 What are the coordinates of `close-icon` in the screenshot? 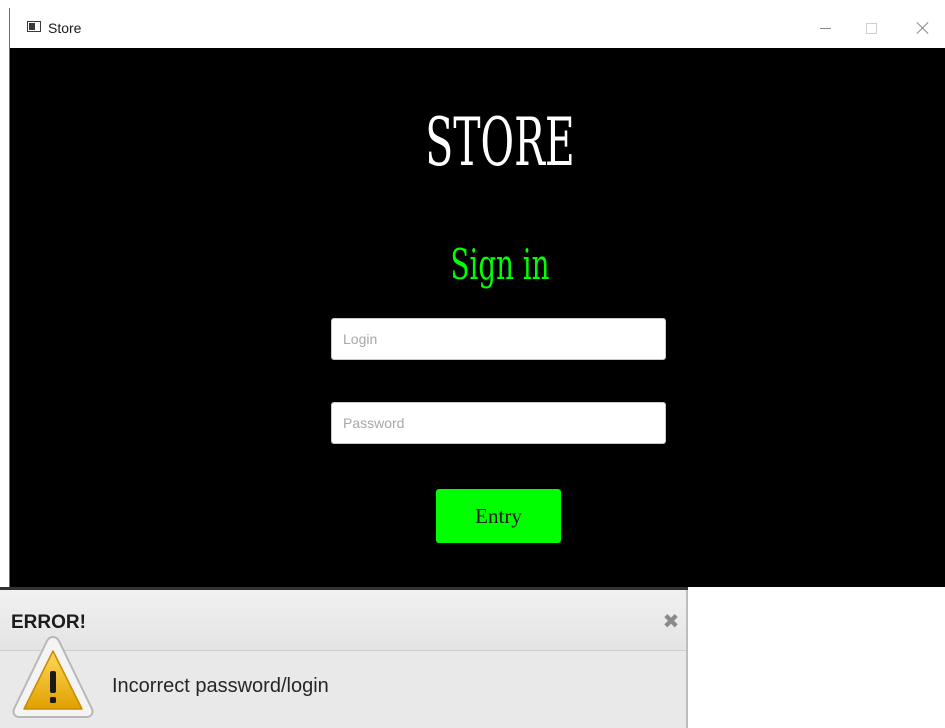 It's located at (923, 28).